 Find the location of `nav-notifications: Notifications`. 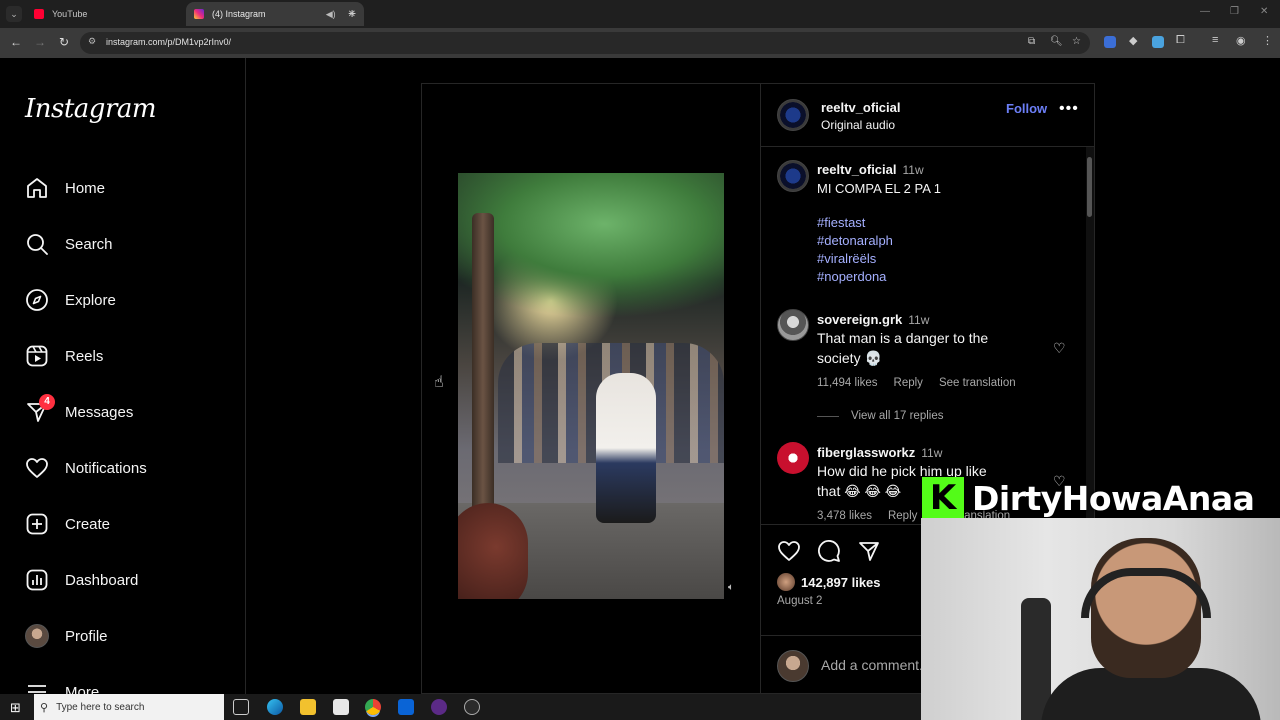

nav-notifications: Notifications is located at coordinates (86, 468).